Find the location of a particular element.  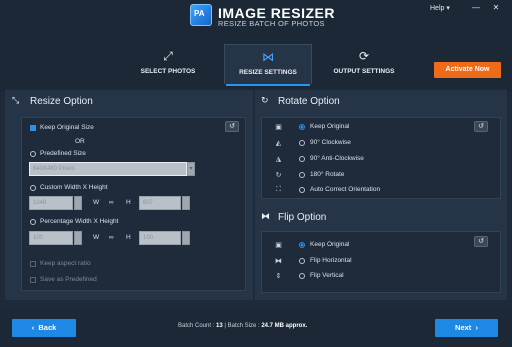

flip-icon: ⧓ is located at coordinates (265, 216).